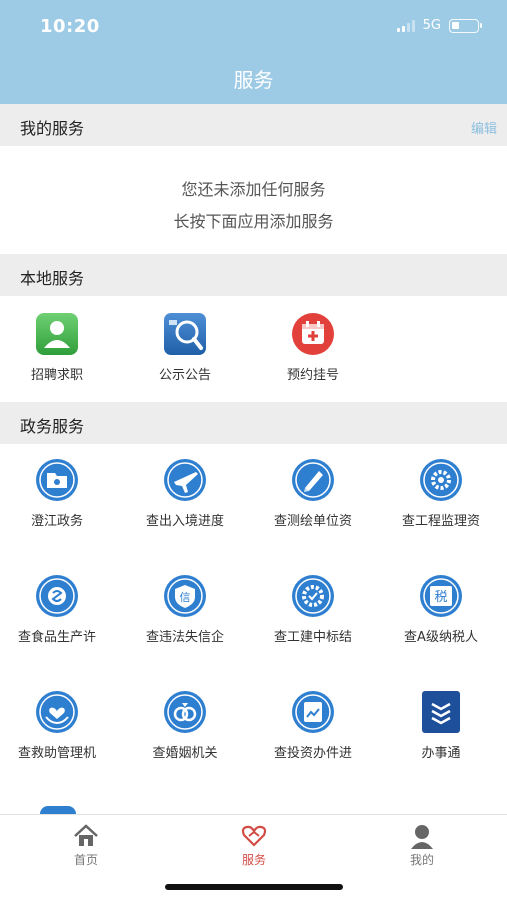 This screenshot has height=900, width=507. I want to click on tile-label: 预约挂号, so click(312, 375).